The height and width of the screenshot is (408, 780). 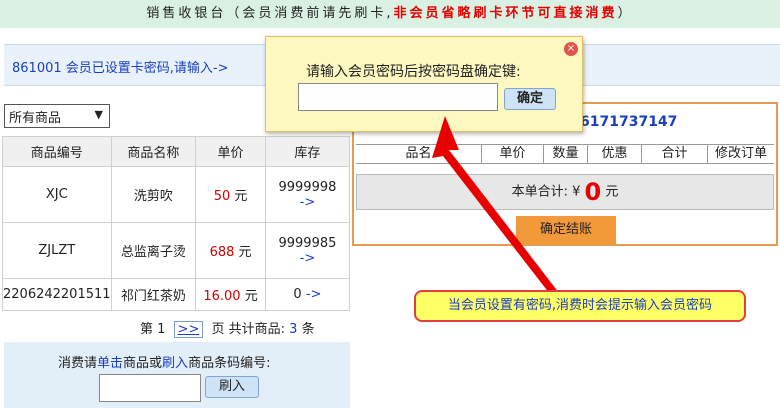 What do you see at coordinates (495, 207) in the screenshot?
I see `callout-arrow-icon` at bounding box center [495, 207].